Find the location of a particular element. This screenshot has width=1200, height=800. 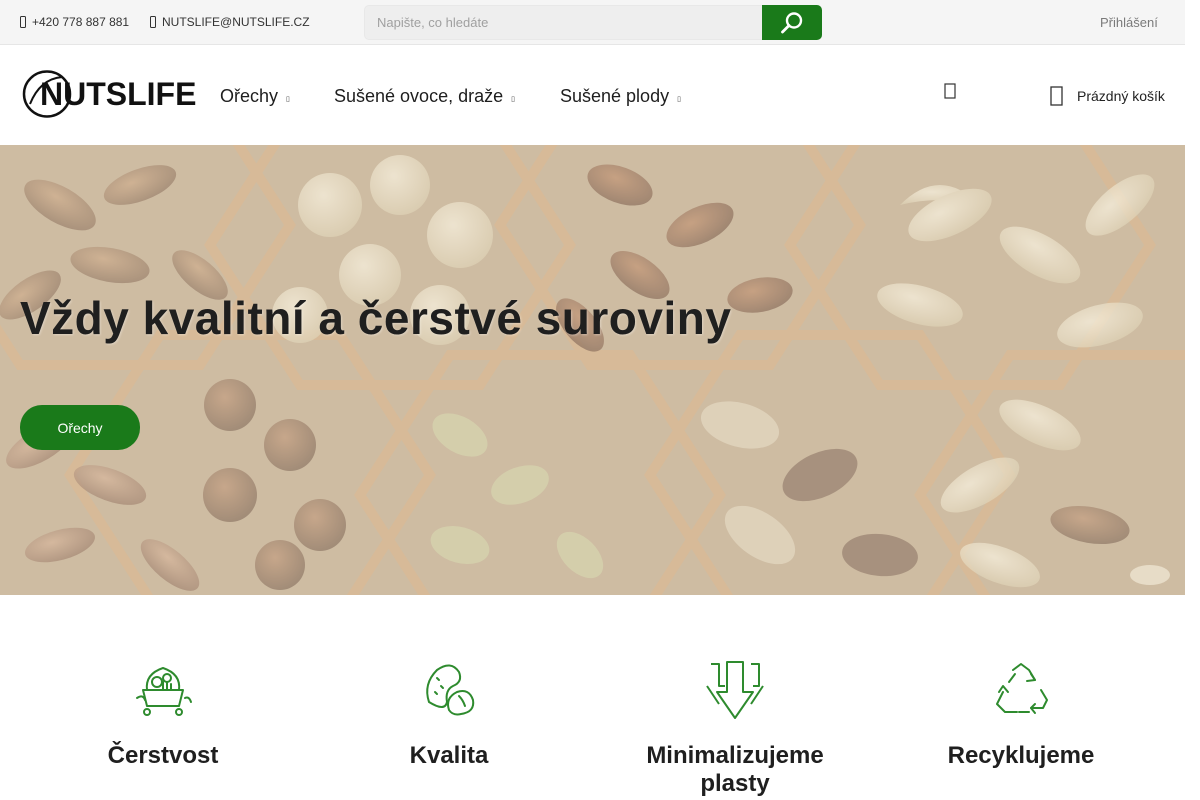

feature-minimize-plastics: Minimalizujeme plasty is located at coordinates (735, 729).